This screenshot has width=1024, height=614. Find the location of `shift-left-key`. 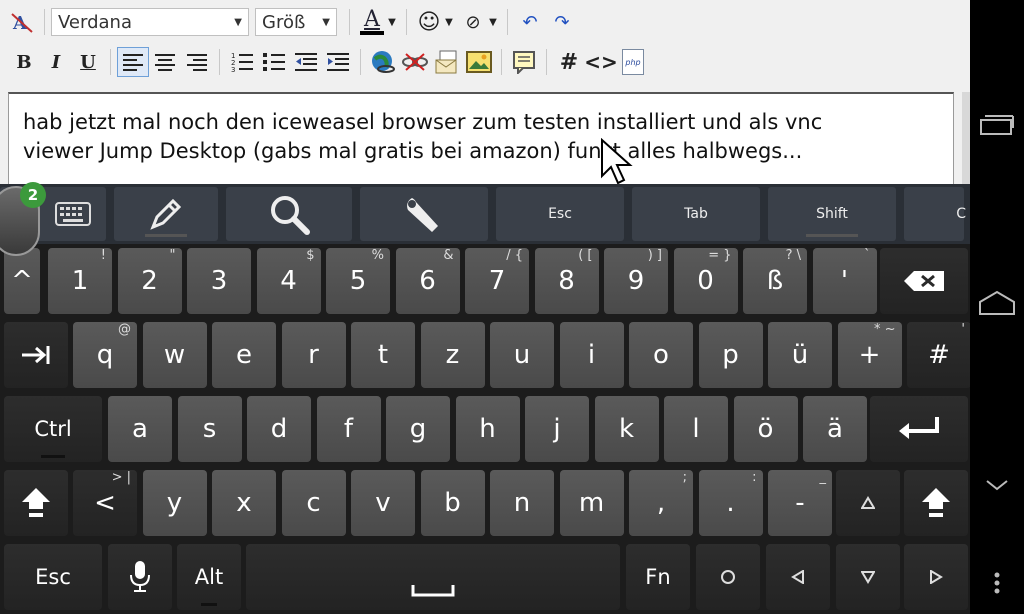

shift-left-key is located at coordinates (36, 503).